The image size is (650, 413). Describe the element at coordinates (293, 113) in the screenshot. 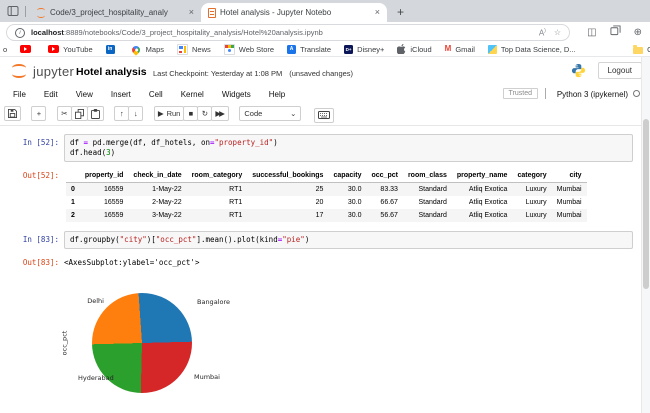

I see `chevron-down-icon: ⌄` at that location.